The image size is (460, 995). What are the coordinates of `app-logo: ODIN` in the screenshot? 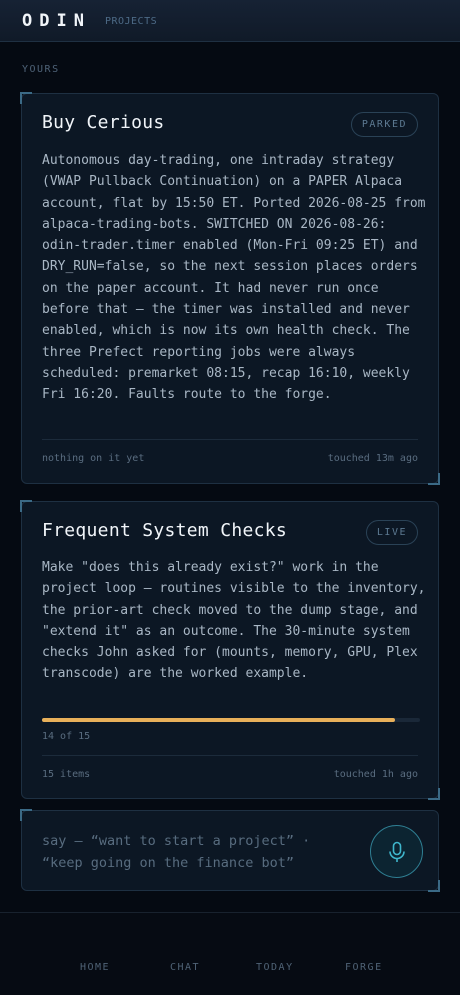 It's located at (56, 21).